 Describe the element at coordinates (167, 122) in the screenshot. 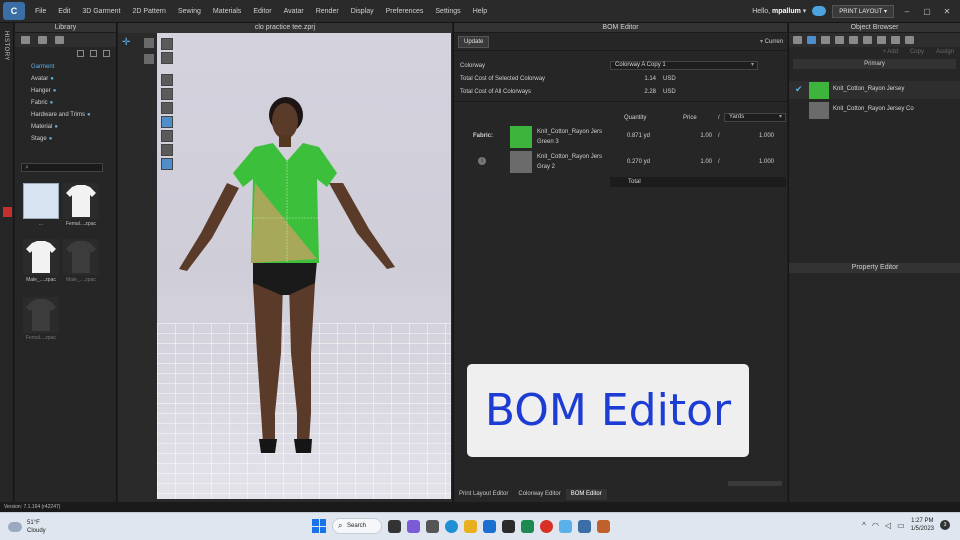

I see `colorway-icon` at that location.